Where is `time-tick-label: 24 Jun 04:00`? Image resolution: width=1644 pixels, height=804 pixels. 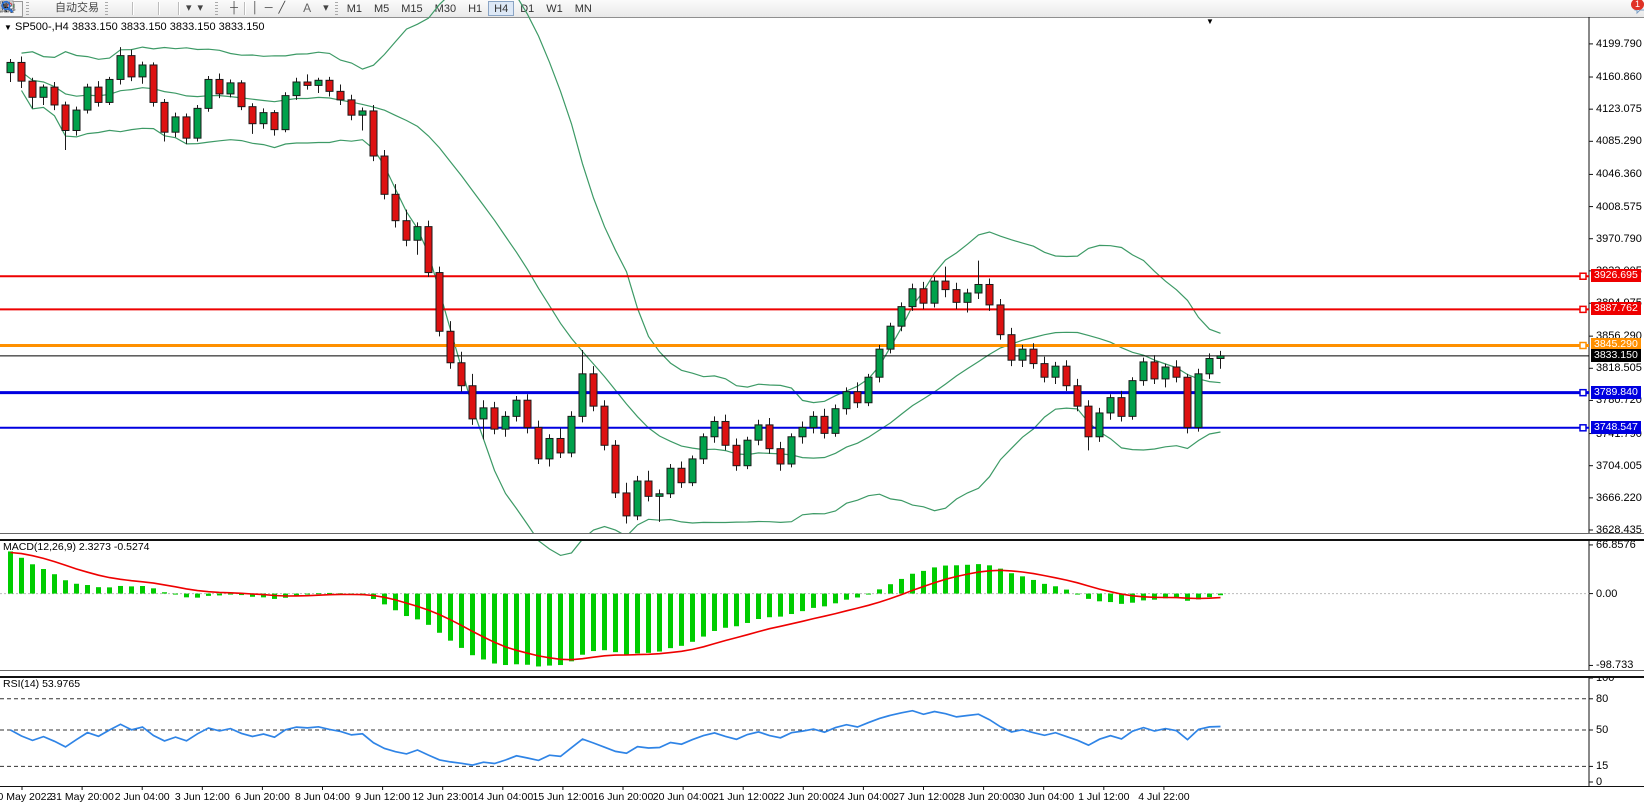
time-tick-label: 24 Jun 04:00 is located at coordinates (863, 797).